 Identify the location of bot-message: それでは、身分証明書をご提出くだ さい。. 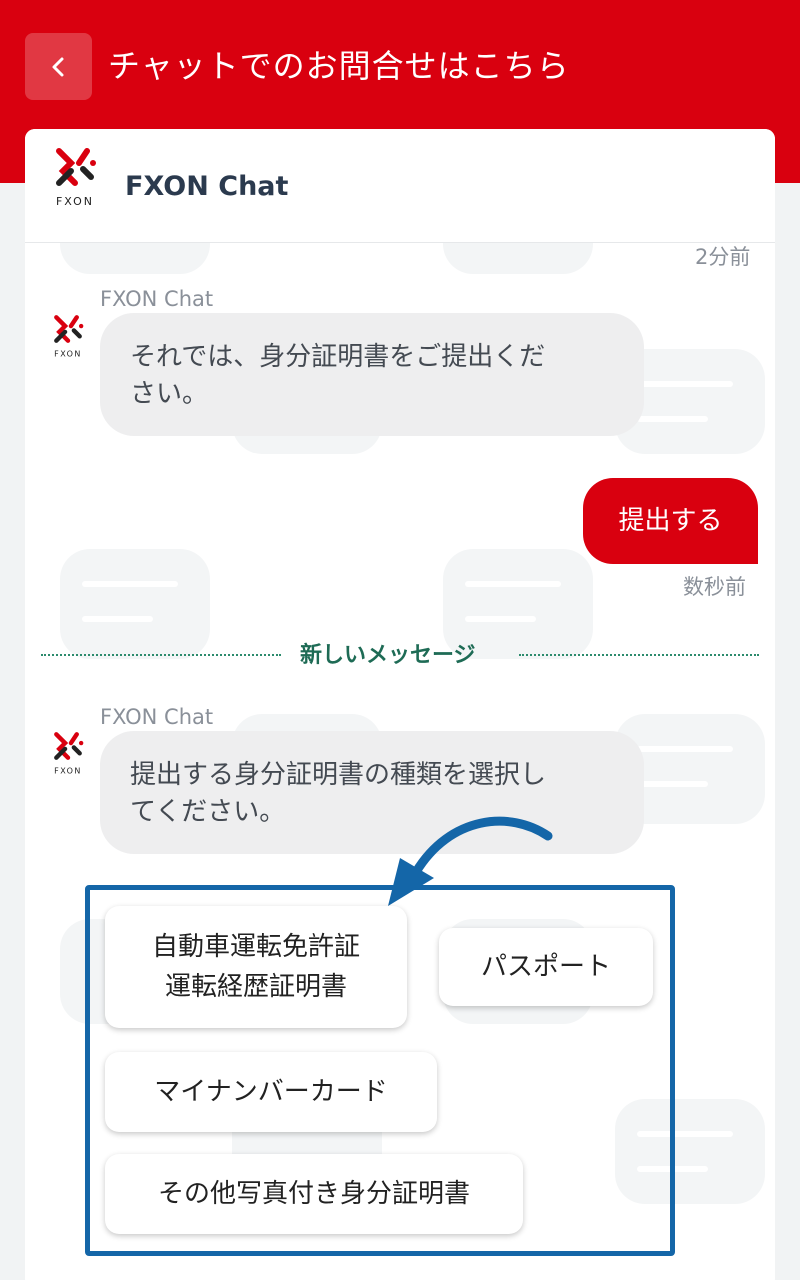
(372, 374).